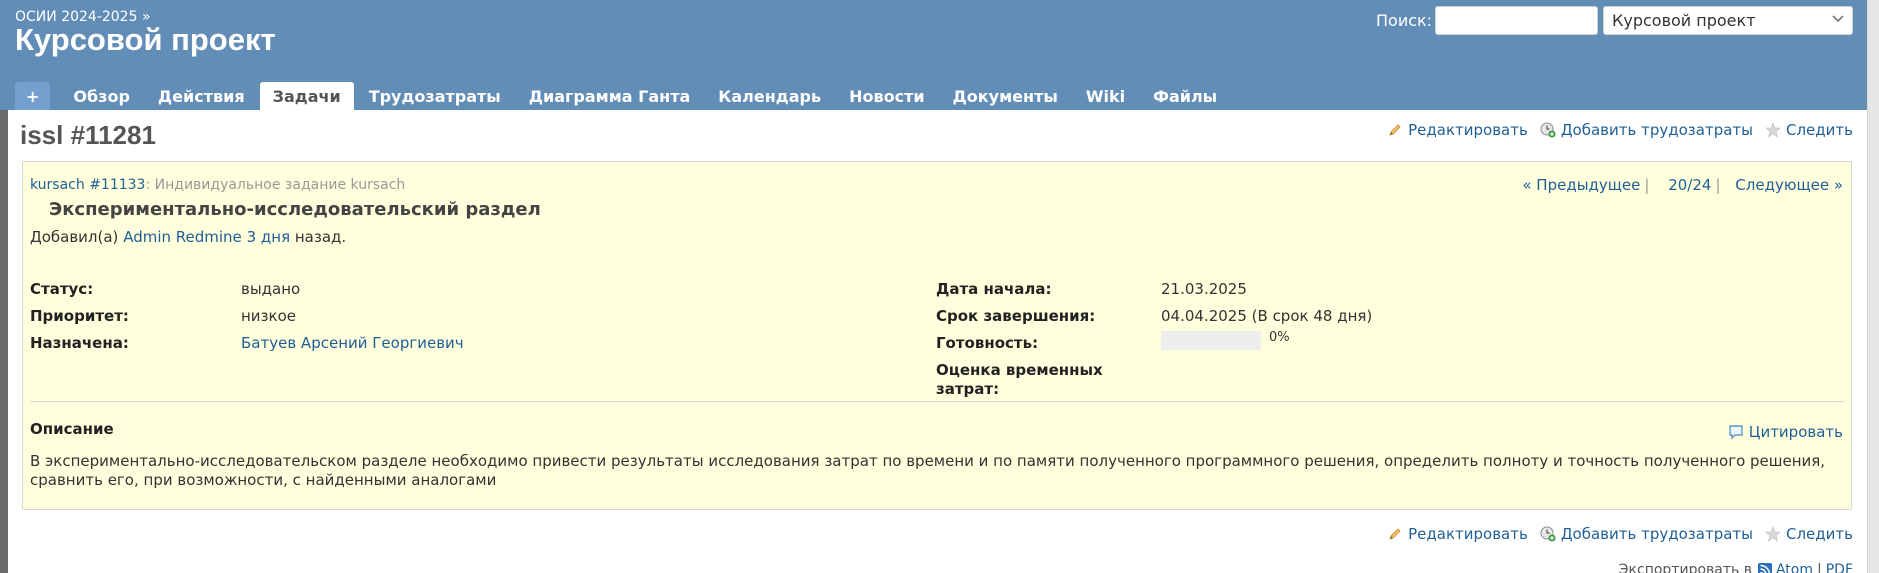 This screenshot has width=1879, height=573. Describe the element at coordinates (1684, 20) in the screenshot. I see `project-select-value: Курсовой проект` at that location.